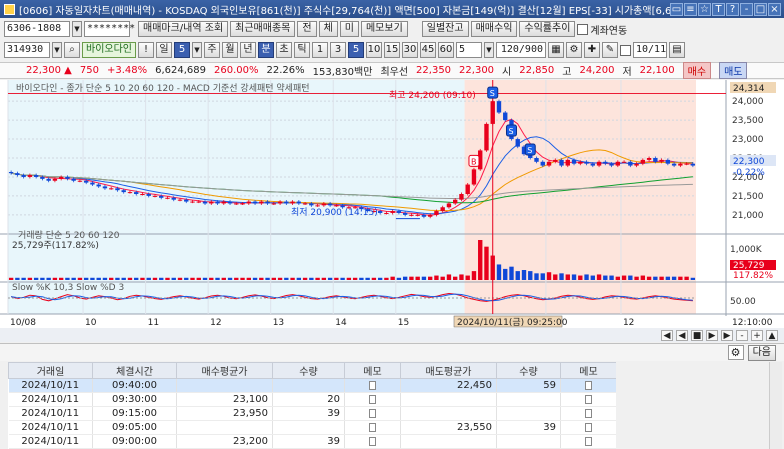 This screenshot has width=784, height=449. What do you see at coordinates (650, 50) in the screenshot?
I see `date-field: 10/11` at bounding box center [650, 50].